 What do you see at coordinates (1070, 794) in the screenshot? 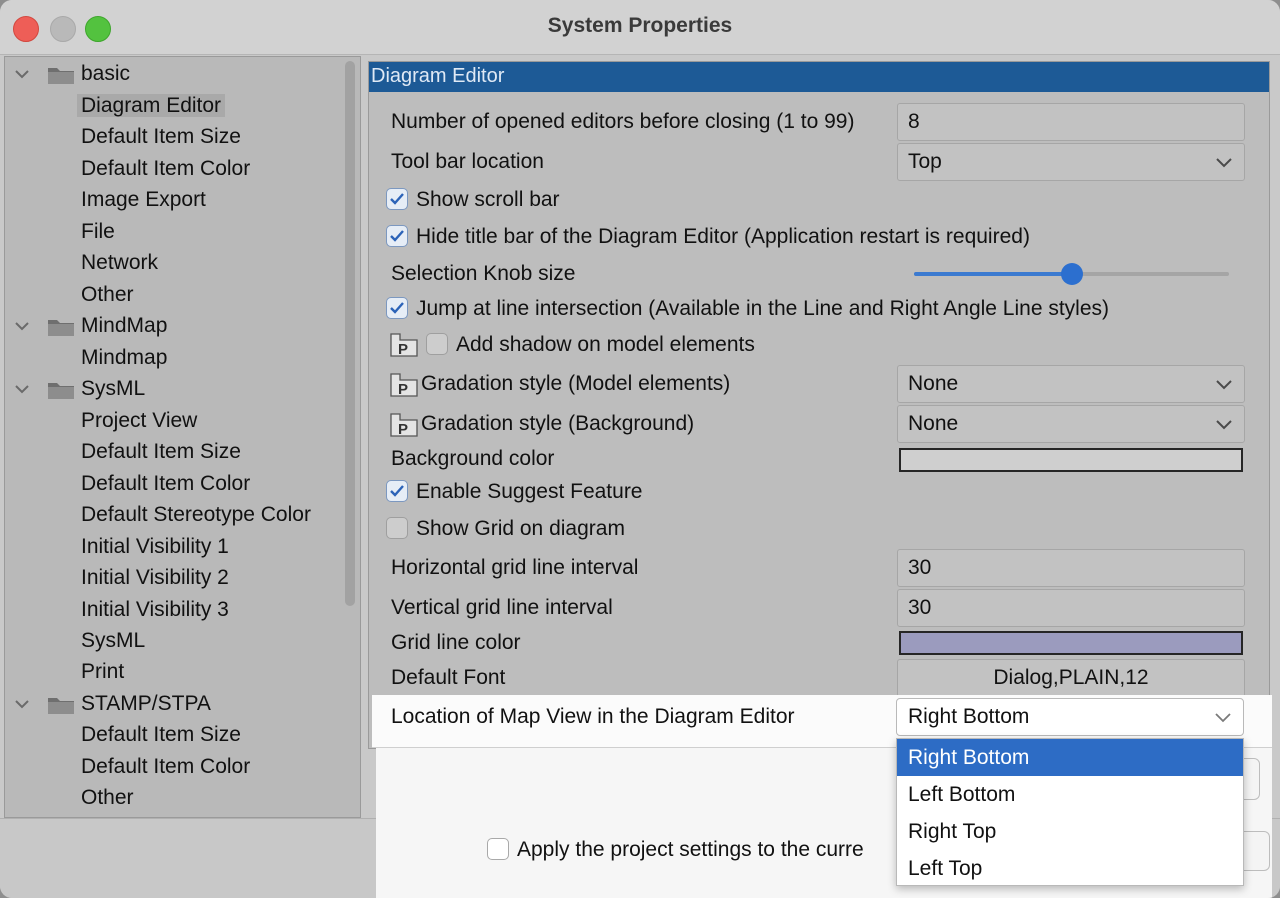
I see `menu-item-left-bottom: Left Bottom` at bounding box center [1070, 794].